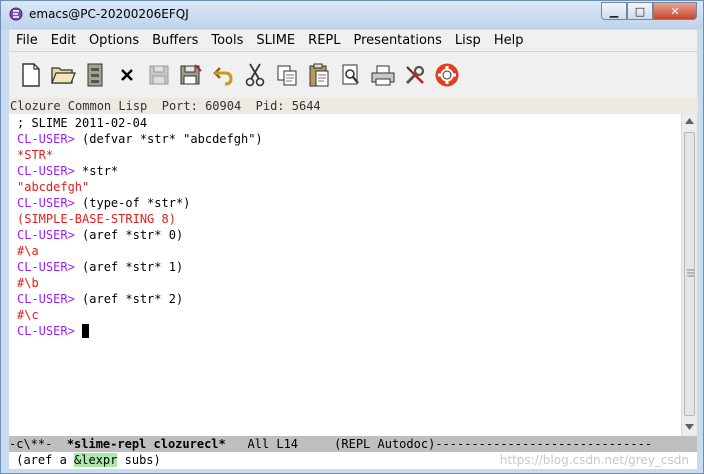 The width and height of the screenshot is (704, 474). I want to click on repl-line: "abcdefgh", so click(53, 187).